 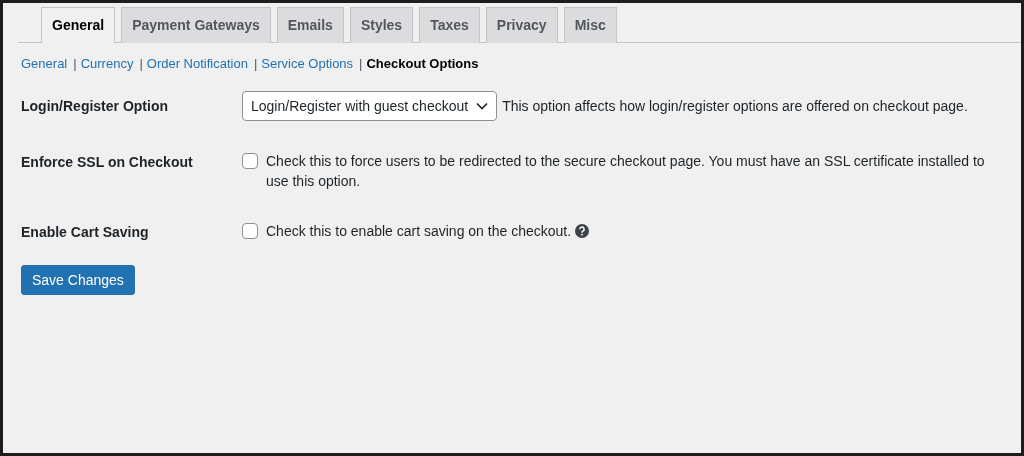 I want to click on settings-tab: Misc, so click(x=590, y=25).